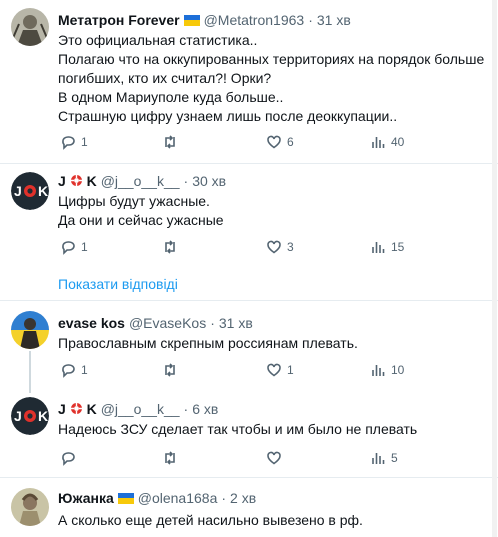 Image resolution: width=498 pixels, height=537 pixels. Describe the element at coordinates (86, 498) in the screenshot. I see `user-name: Южанка` at that location.